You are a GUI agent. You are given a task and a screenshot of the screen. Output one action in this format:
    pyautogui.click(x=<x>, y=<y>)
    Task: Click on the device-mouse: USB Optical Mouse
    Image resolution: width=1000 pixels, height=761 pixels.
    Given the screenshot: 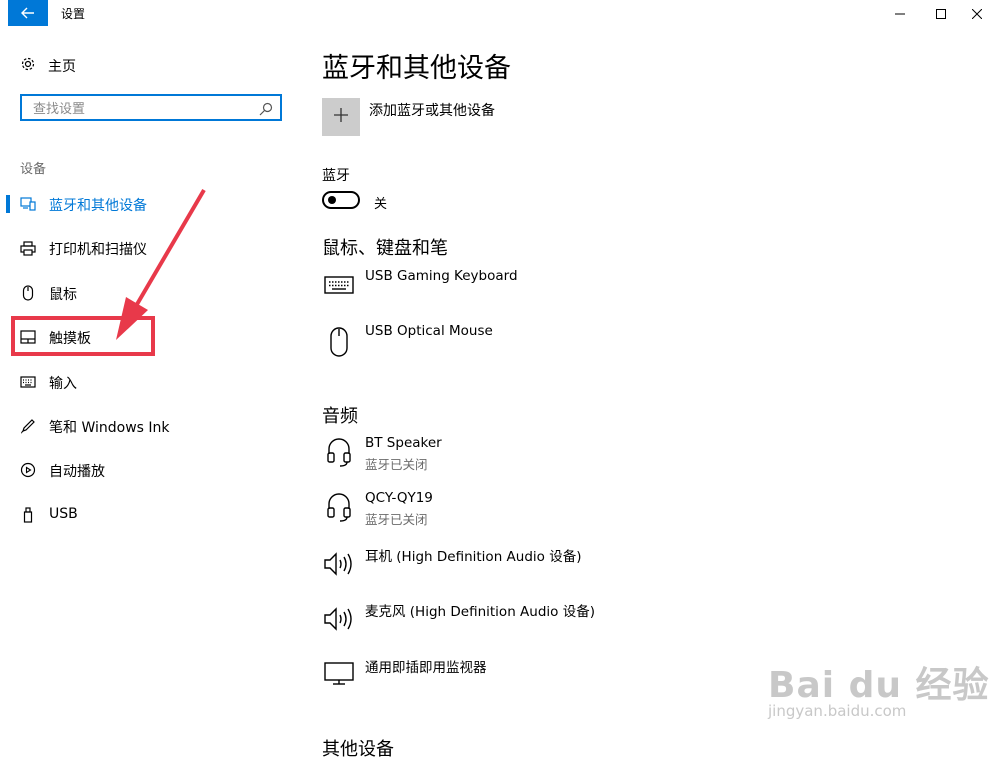 What is the action you would take?
    pyautogui.click(x=642, y=347)
    